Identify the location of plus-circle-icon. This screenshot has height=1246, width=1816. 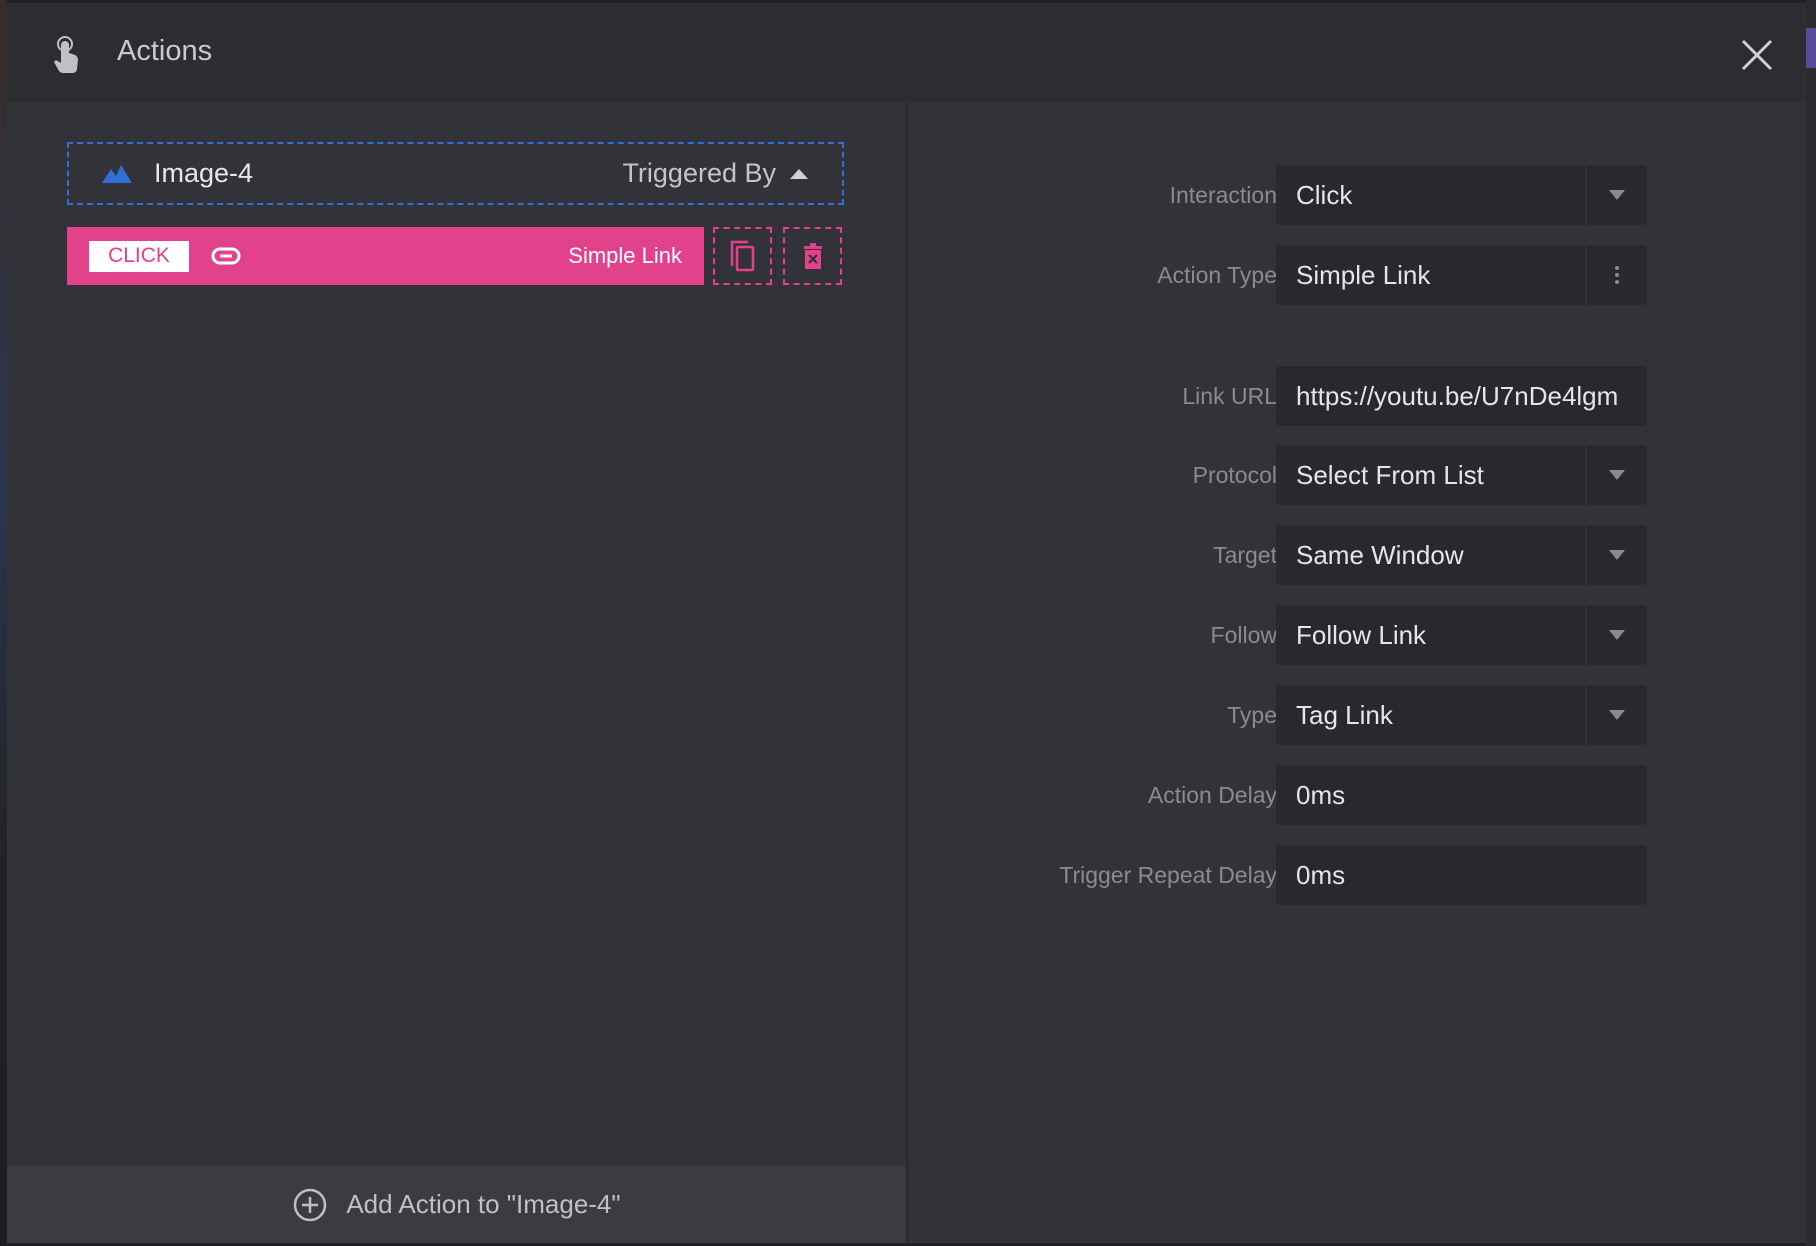
(310, 1204).